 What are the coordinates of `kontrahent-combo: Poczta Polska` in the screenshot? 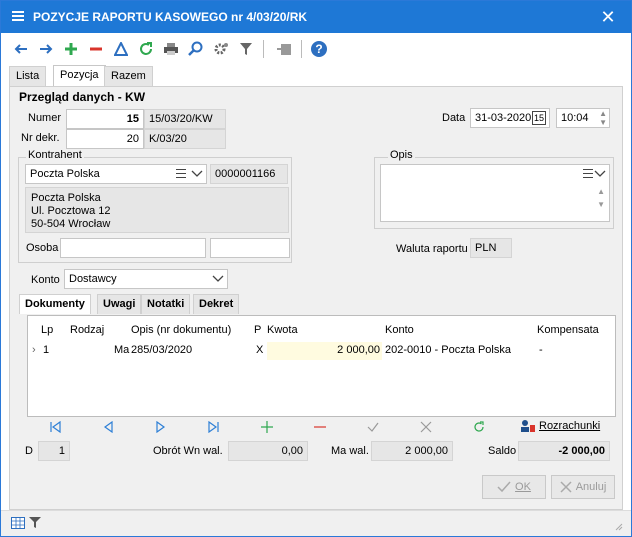 It's located at (116, 174).